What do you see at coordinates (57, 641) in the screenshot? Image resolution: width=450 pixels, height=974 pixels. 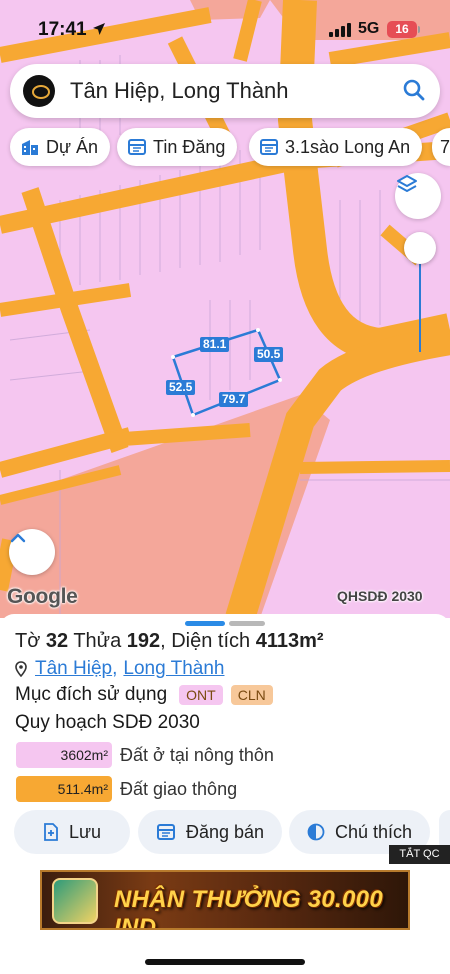 I see `sheet-number: 32` at bounding box center [57, 641].